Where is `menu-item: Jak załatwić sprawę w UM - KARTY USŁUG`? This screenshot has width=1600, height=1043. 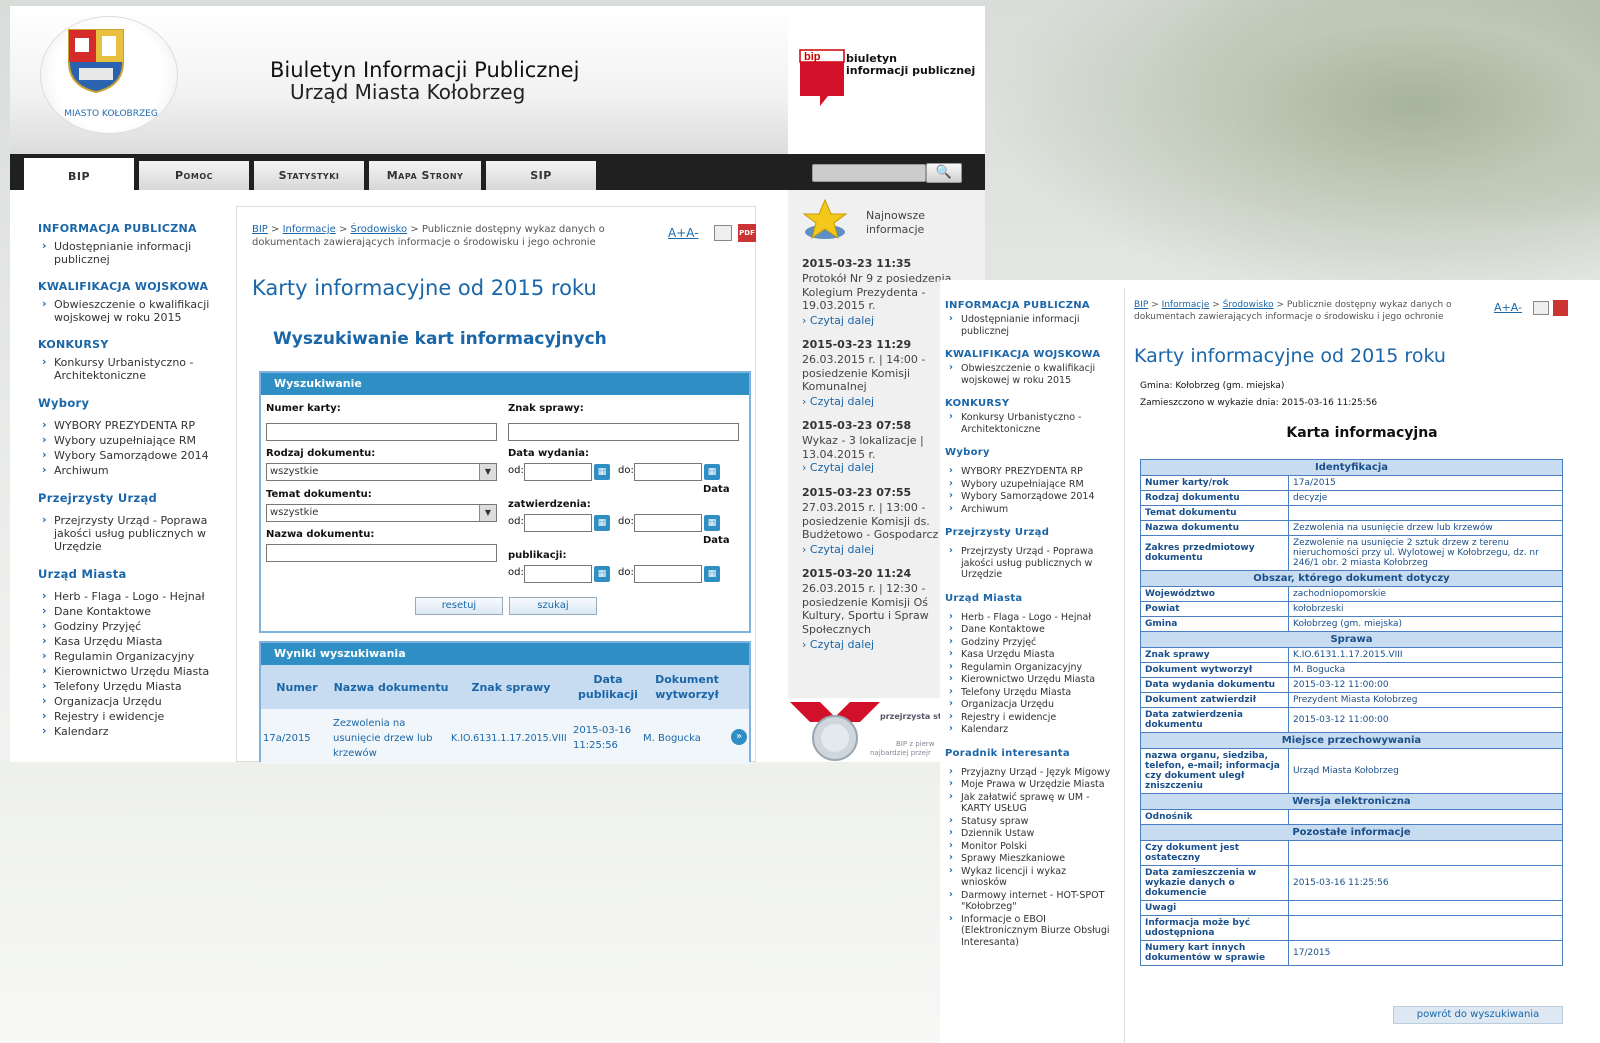 menu-item: Jak załatwić sprawę w UM - KARTY USŁUG is located at coordinates (1030, 803).